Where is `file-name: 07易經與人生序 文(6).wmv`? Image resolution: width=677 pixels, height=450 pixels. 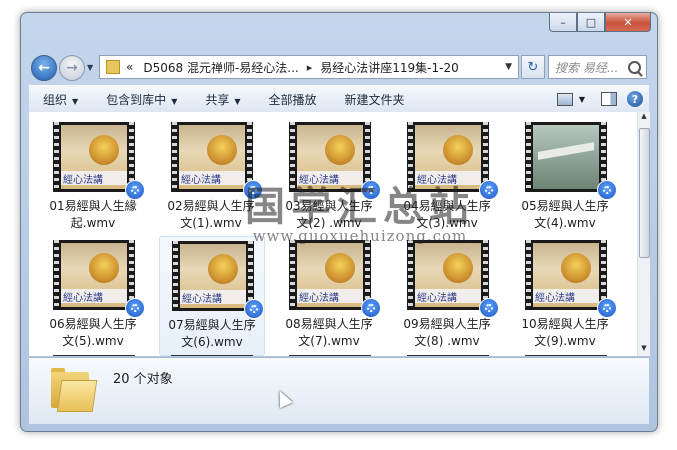 file-name: 07易經與人生序 文(6).wmv is located at coordinates (212, 333).